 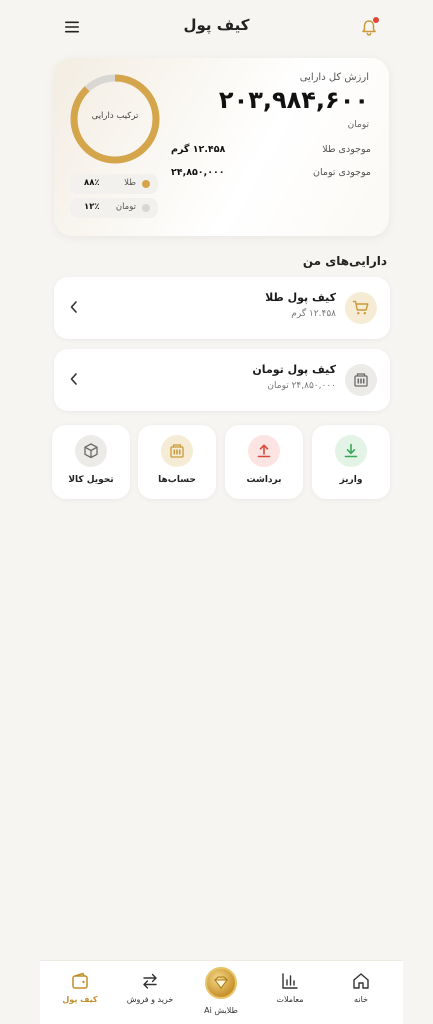 What do you see at coordinates (361, 999) in the screenshot?
I see `nav-label: خانه` at bounding box center [361, 999].